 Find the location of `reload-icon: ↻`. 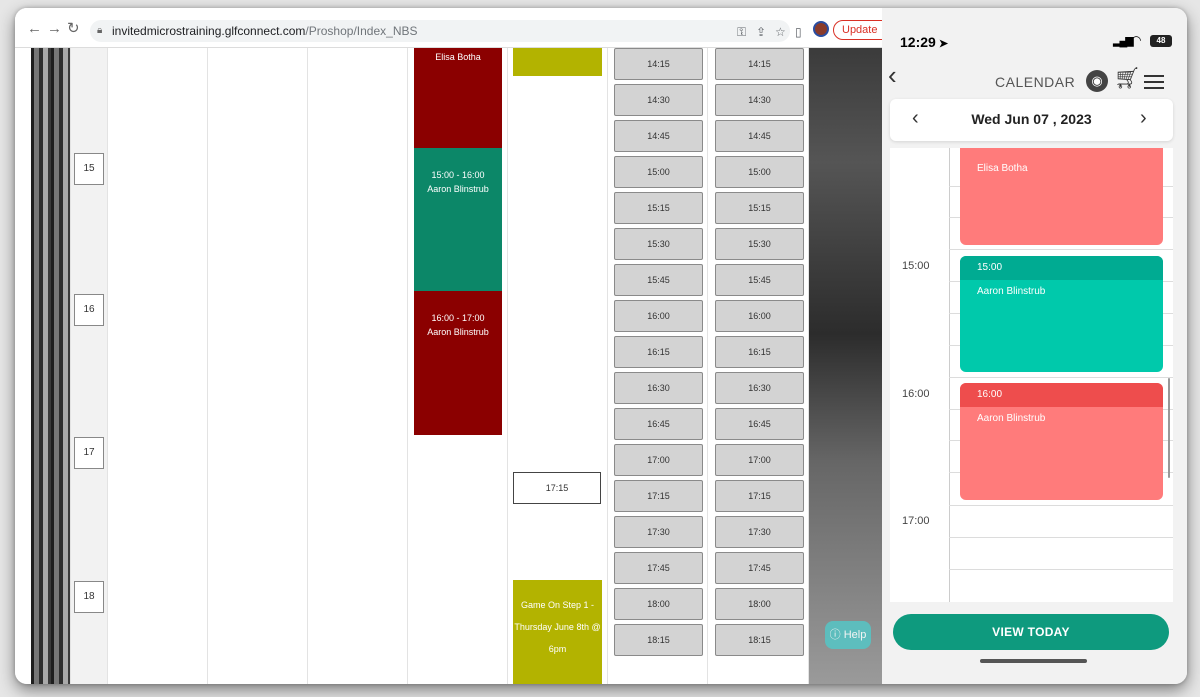

reload-icon: ↻ is located at coordinates (73, 28).